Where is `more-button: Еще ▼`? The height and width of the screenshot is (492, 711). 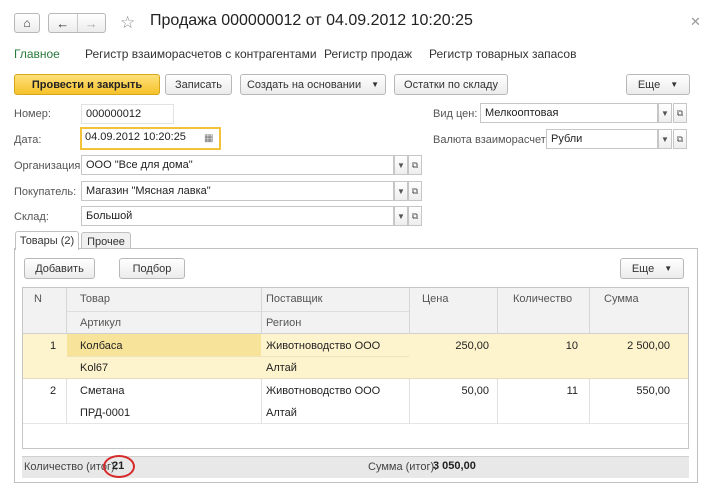
more-button: Еще ▼ is located at coordinates (658, 84).